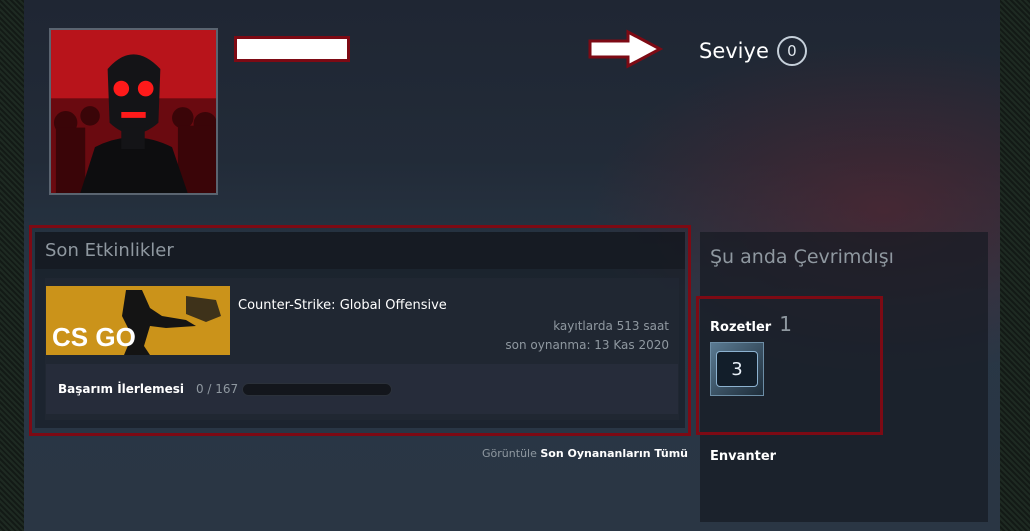  Describe the element at coordinates (12, 265) in the screenshot. I see `left-background-pattern` at that location.